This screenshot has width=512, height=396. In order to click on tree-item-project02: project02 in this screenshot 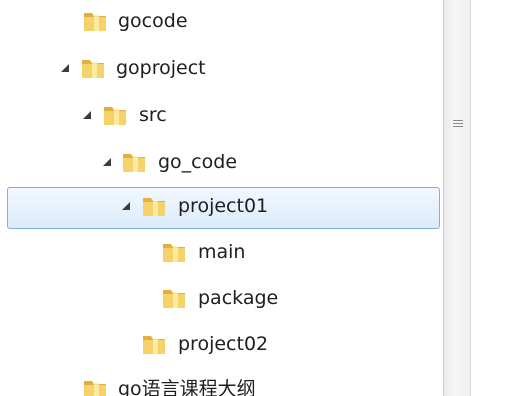, I will do `click(220, 345)`.